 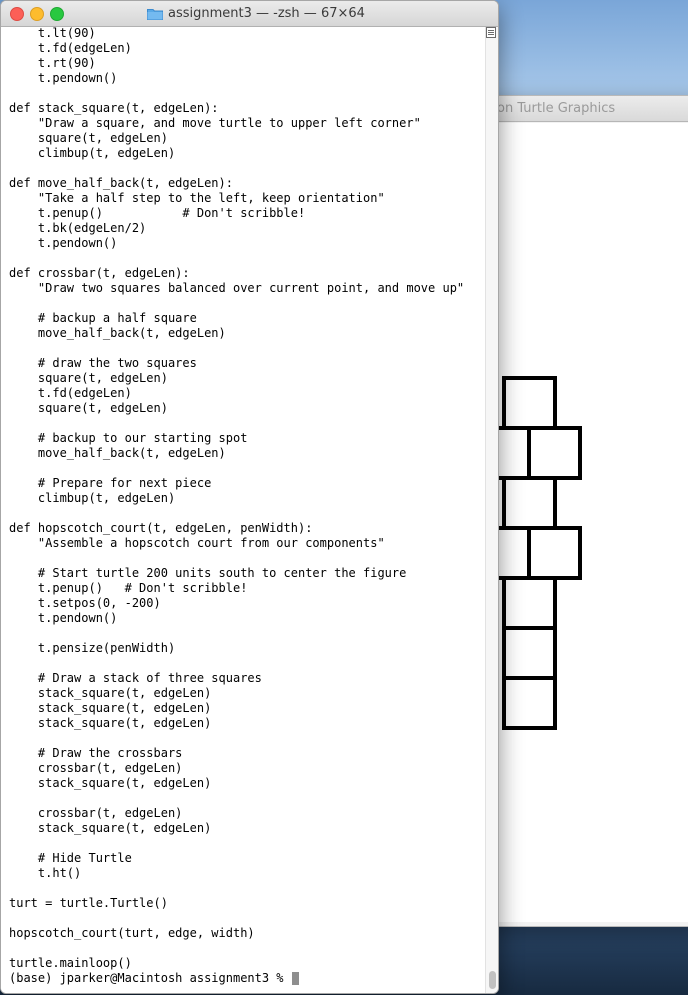 I want to click on court-square-top, so click(x=529, y=403).